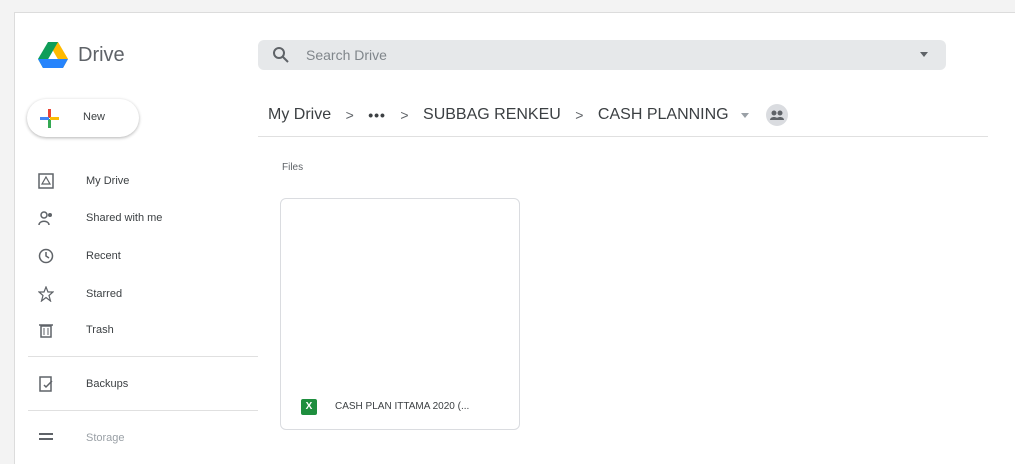 This screenshot has height=464, width=1015. I want to click on my-drive-icon, so click(46, 181).